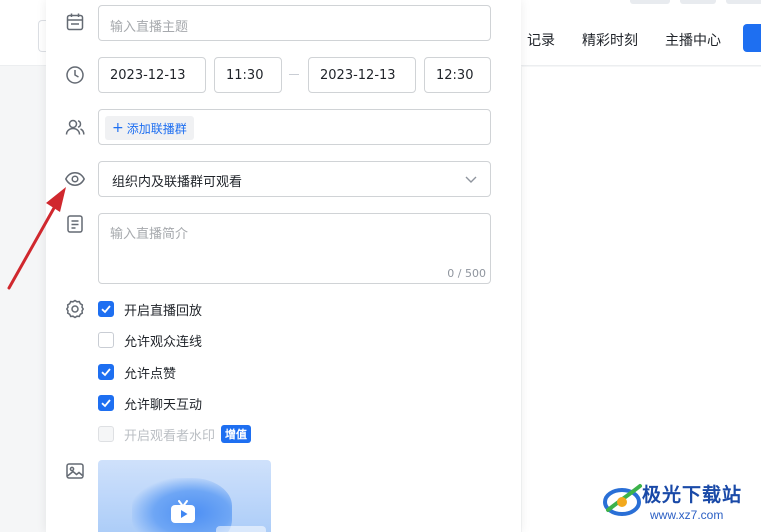  I want to click on nav-item-records: 记录, so click(541, 40).